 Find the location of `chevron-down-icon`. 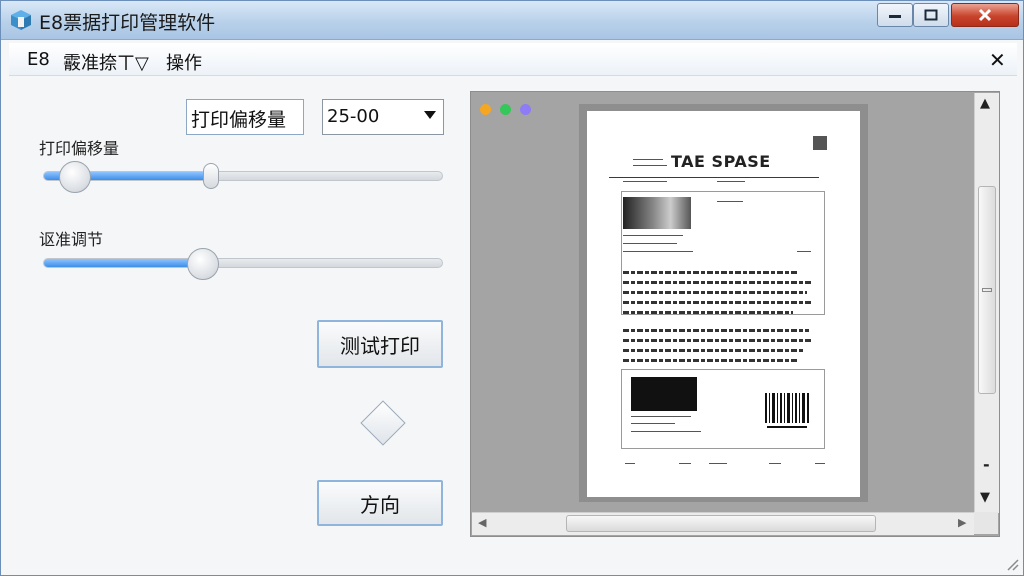

chevron-down-icon is located at coordinates (430, 115).